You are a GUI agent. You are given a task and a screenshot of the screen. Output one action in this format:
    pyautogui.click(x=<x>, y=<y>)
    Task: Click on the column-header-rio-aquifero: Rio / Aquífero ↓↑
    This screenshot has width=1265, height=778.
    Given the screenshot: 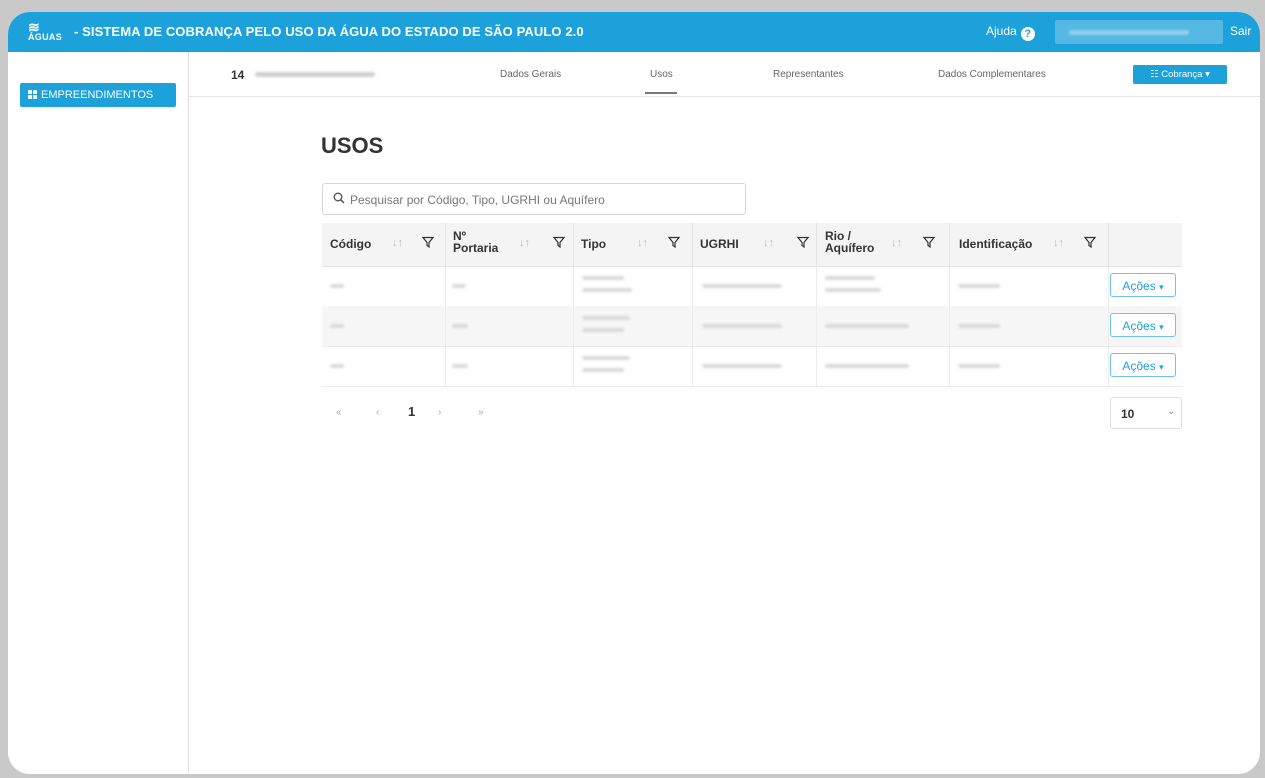 What is the action you would take?
    pyautogui.click(x=881, y=244)
    